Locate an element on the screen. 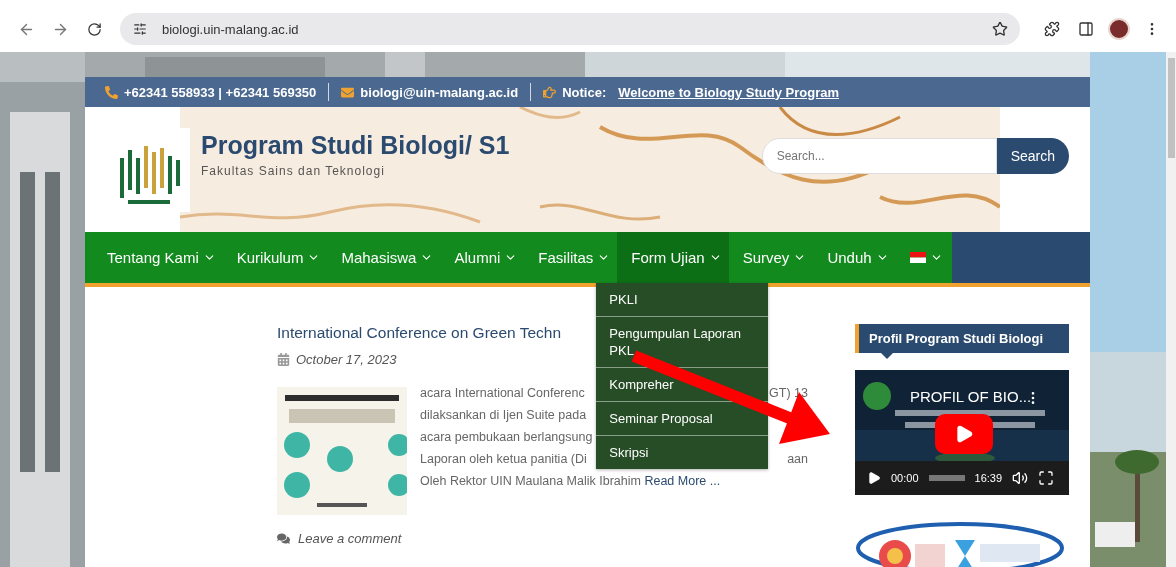 The width and height of the screenshot is (1176, 567). email-text: biologi@uin-malang.ac.id is located at coordinates (430, 92).